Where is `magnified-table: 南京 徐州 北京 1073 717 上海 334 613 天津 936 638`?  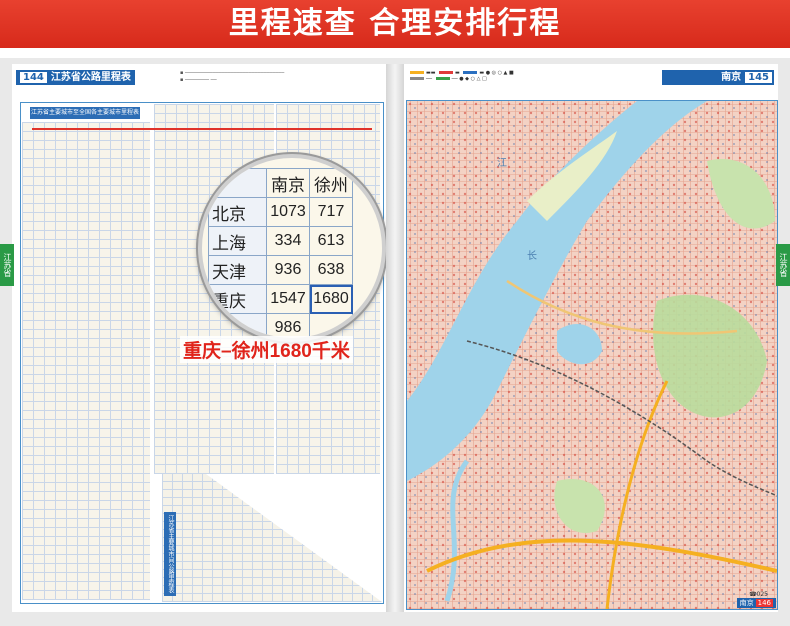 magnified-table: 南京 徐州 北京 1073 717 上海 334 613 天津 936 638 is located at coordinates (280, 253).